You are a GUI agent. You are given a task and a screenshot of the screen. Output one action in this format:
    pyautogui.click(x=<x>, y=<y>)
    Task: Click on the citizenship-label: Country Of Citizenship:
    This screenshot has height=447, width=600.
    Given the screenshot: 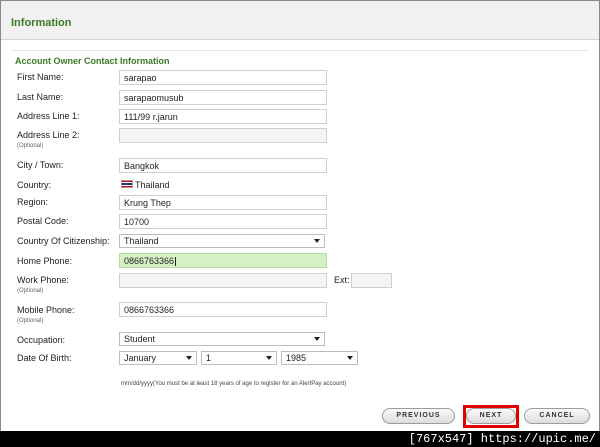 What is the action you would take?
    pyautogui.click(x=63, y=241)
    